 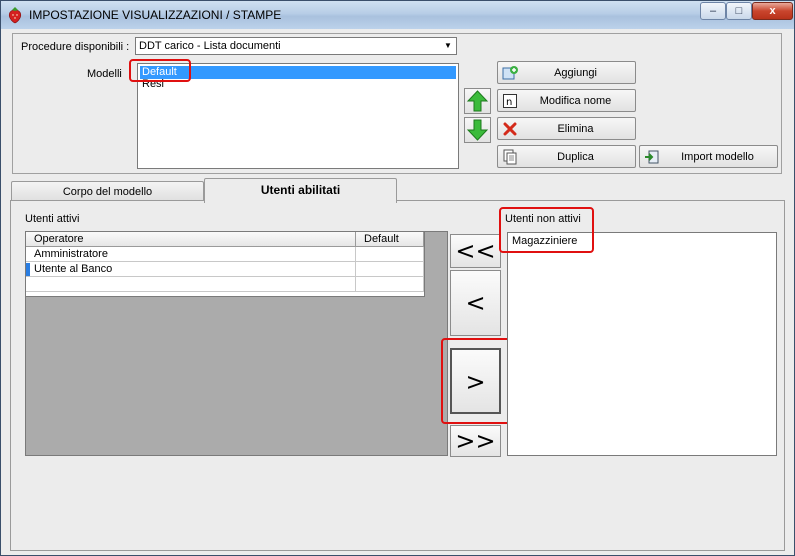 I want to click on table-cell-empty, so click(x=390, y=284).